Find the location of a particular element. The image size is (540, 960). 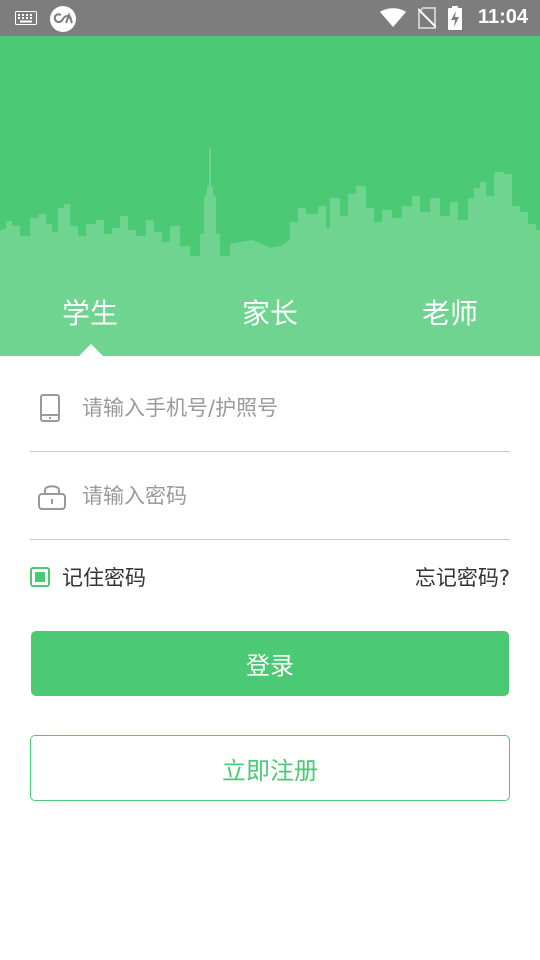

password-input is located at coordinates (292, 496).